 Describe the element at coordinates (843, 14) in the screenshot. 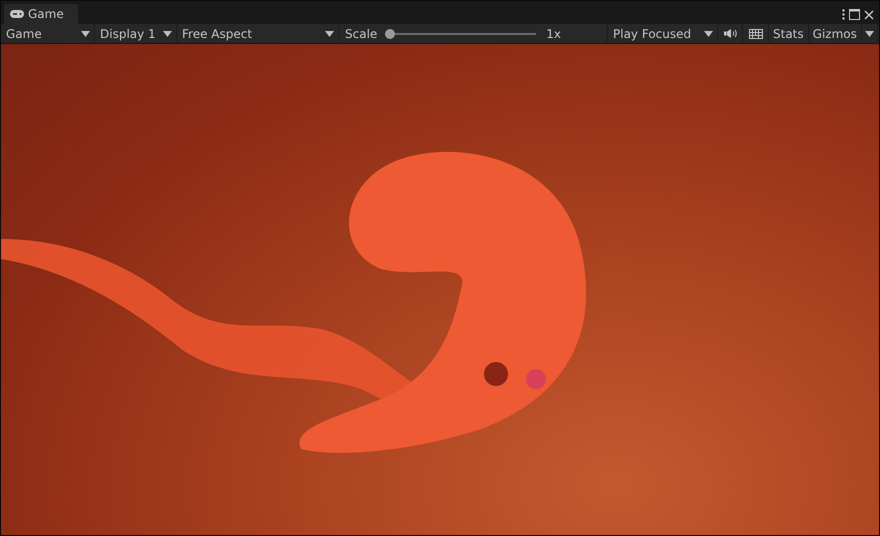

I see `more-options-icon` at that location.